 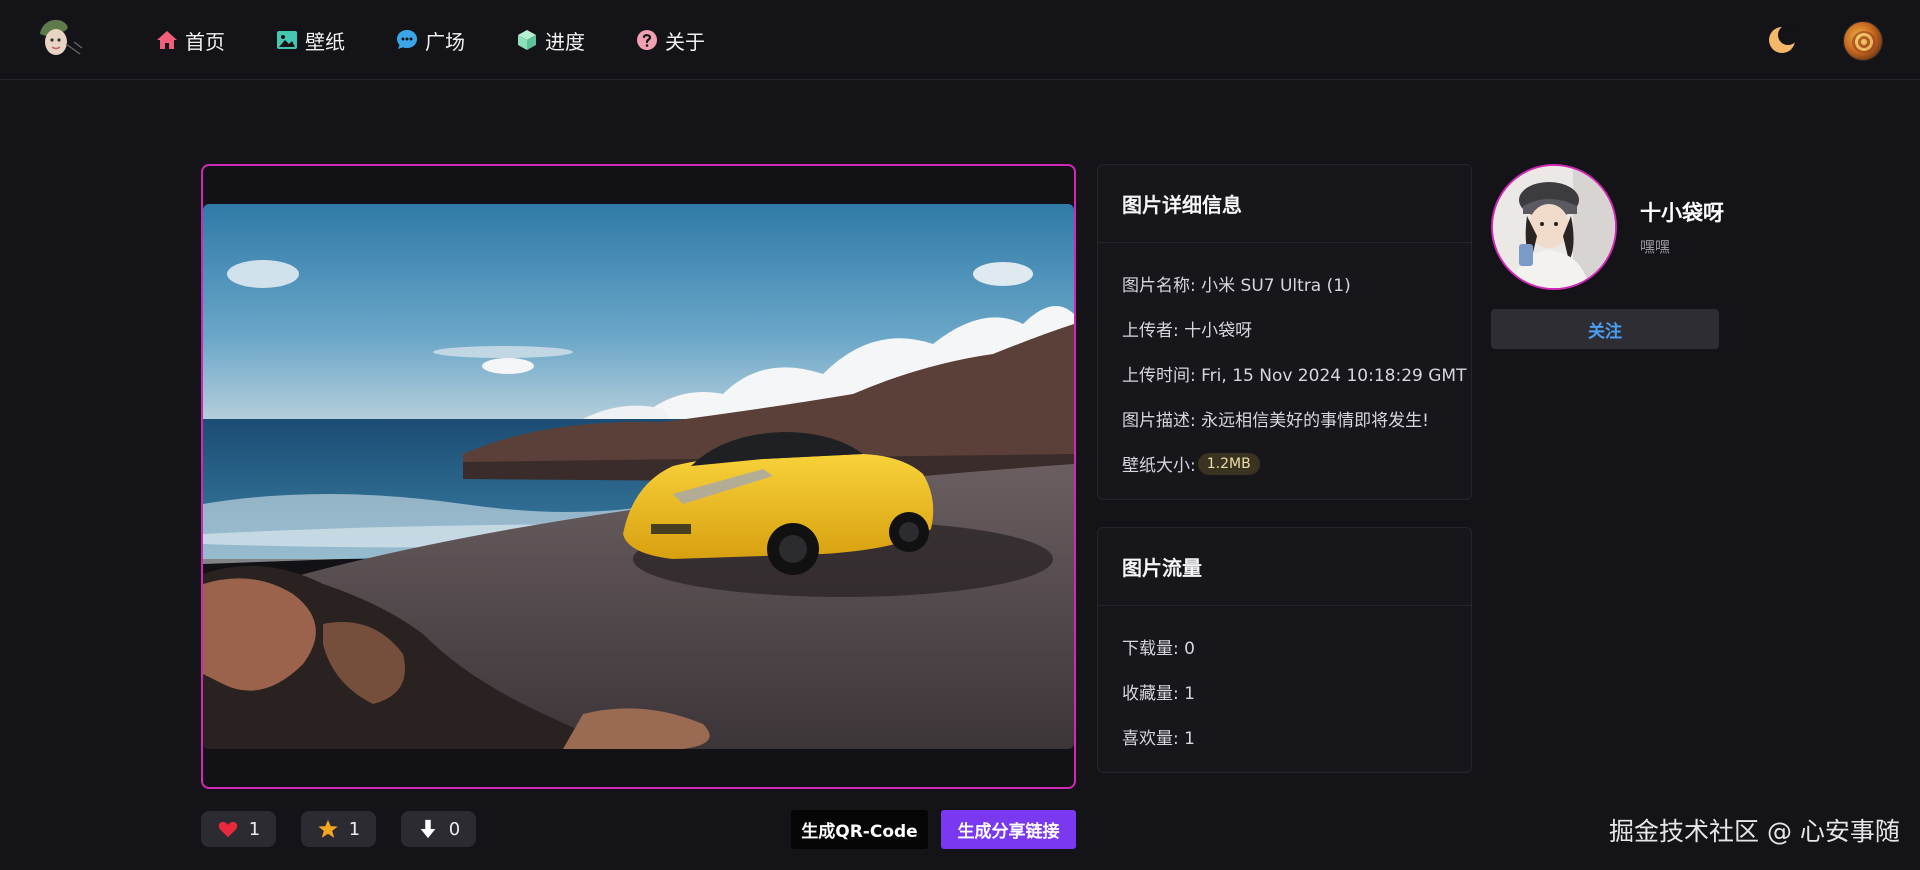 I want to click on watermark-text: 掘金技术社区 @ 心安事随, so click(x=1754, y=831).